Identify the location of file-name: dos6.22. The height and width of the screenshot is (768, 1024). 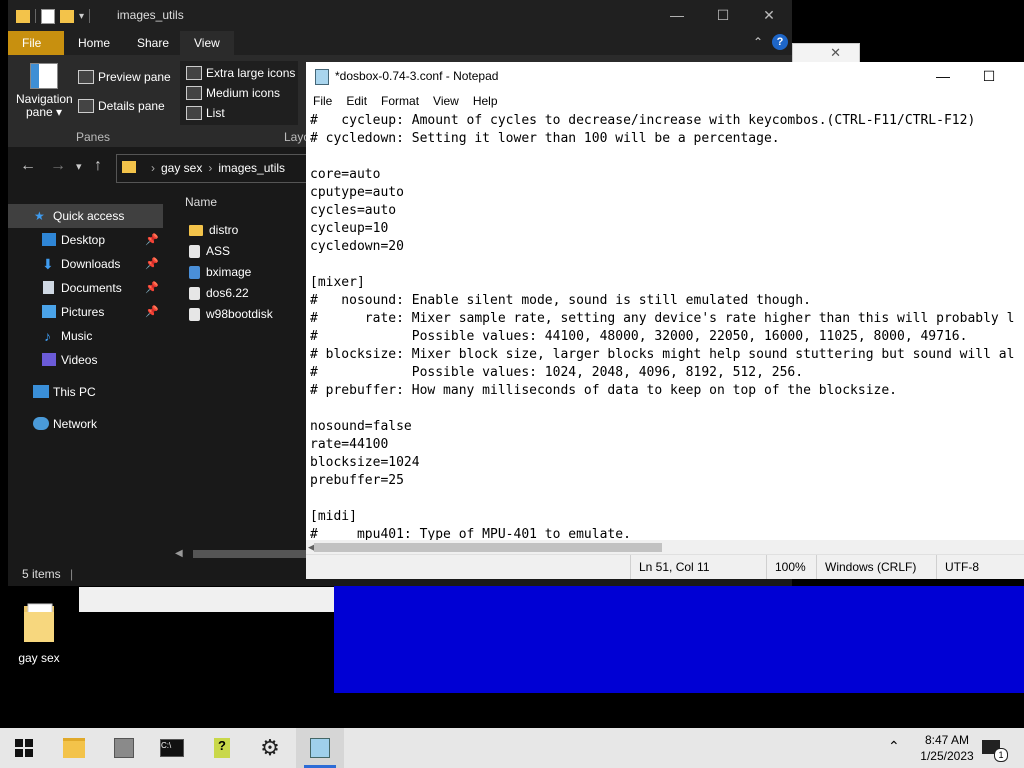
(227, 293).